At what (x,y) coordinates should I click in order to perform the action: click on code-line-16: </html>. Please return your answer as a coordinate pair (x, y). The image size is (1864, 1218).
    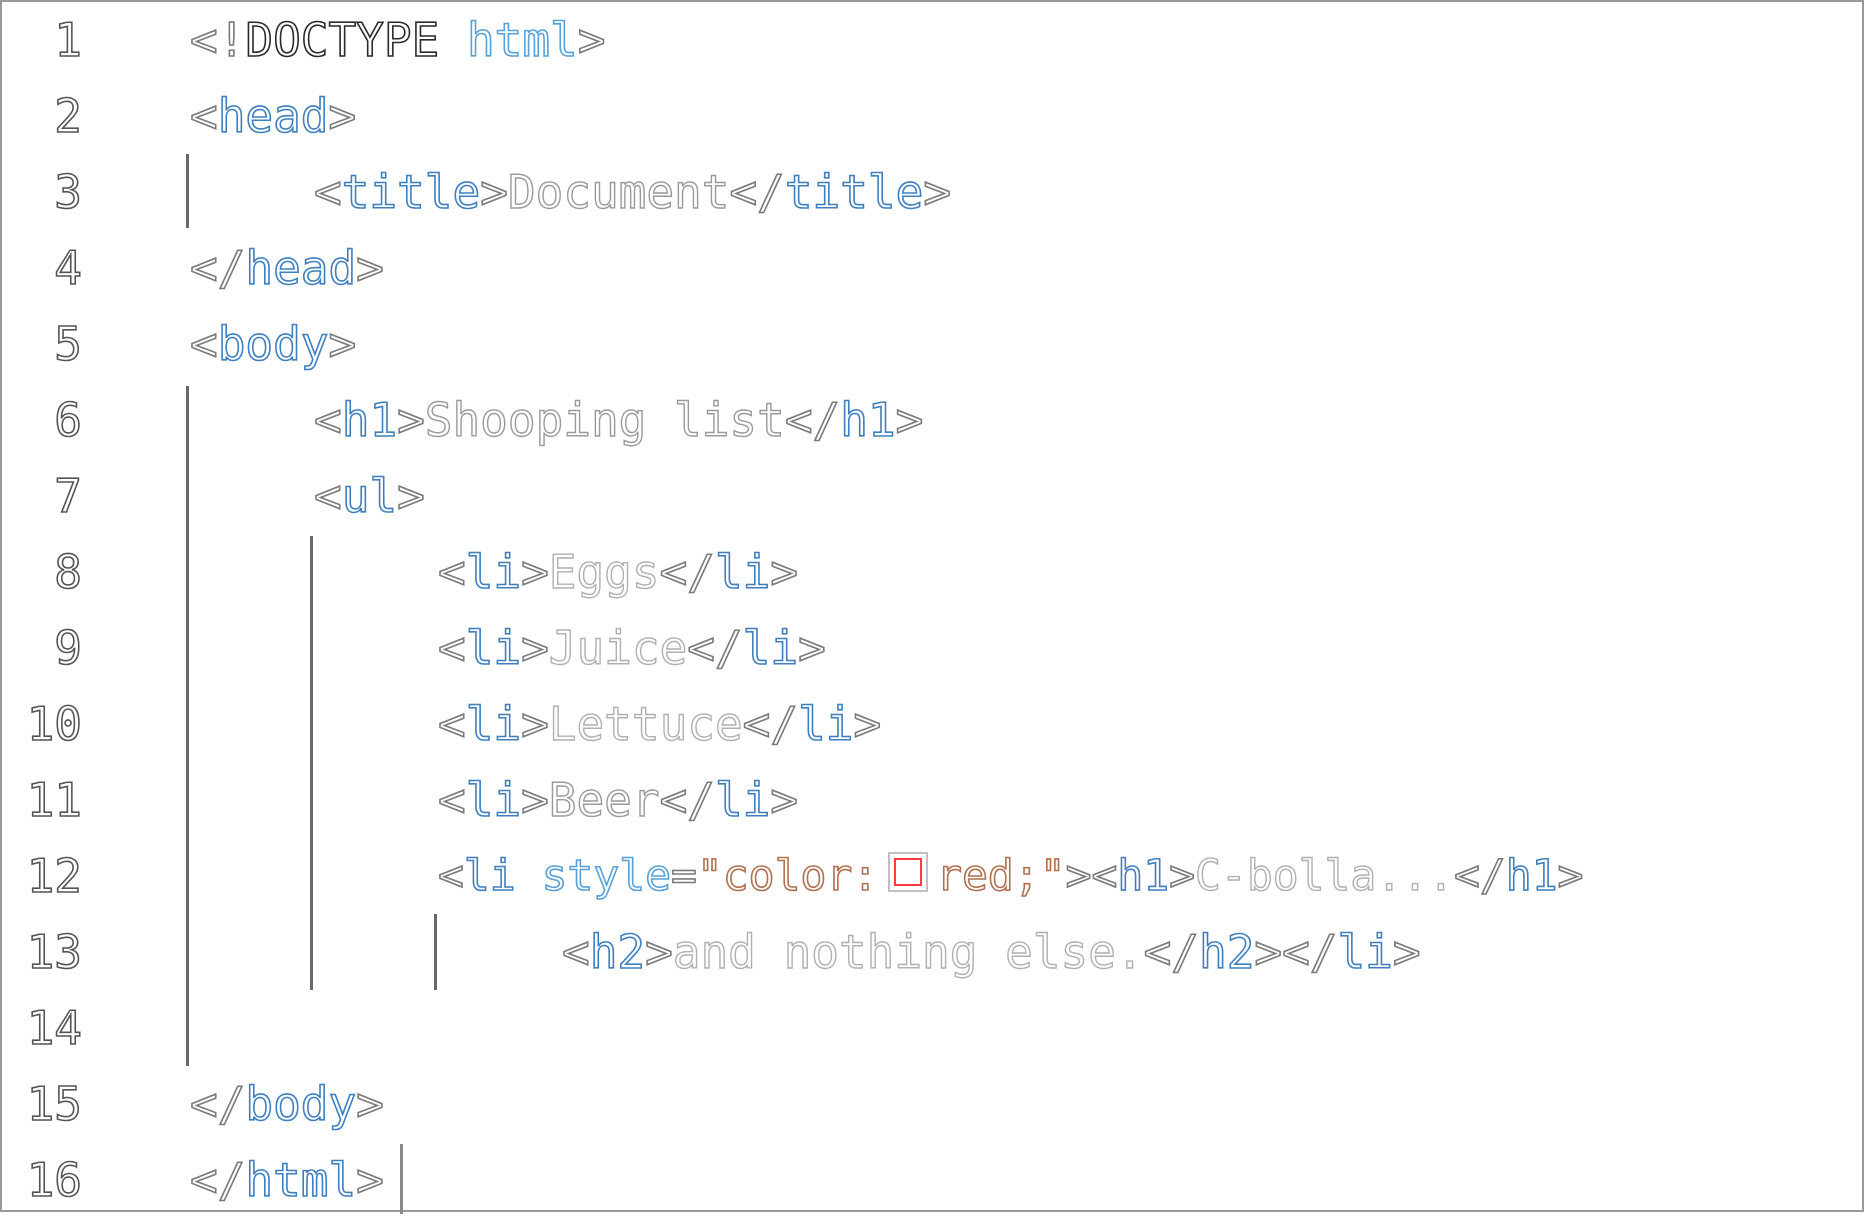
    Looking at the image, I should click on (286, 1180).